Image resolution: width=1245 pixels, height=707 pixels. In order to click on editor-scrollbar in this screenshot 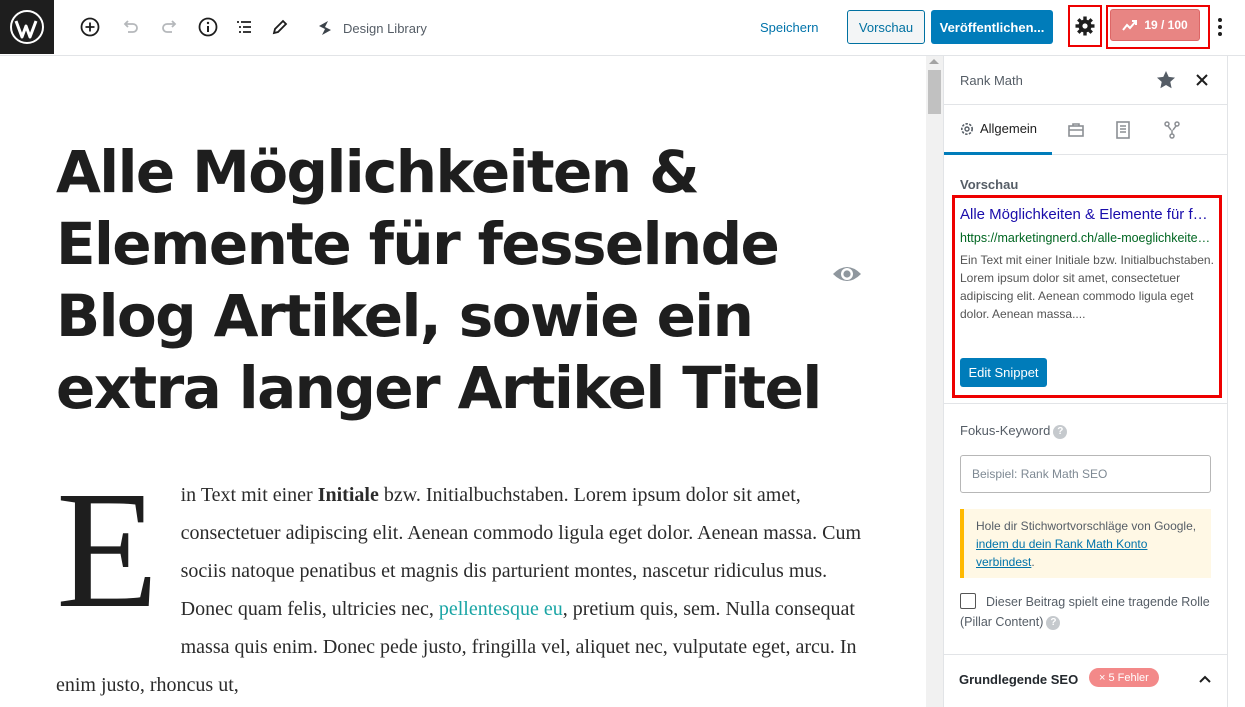, I will do `click(934, 381)`.